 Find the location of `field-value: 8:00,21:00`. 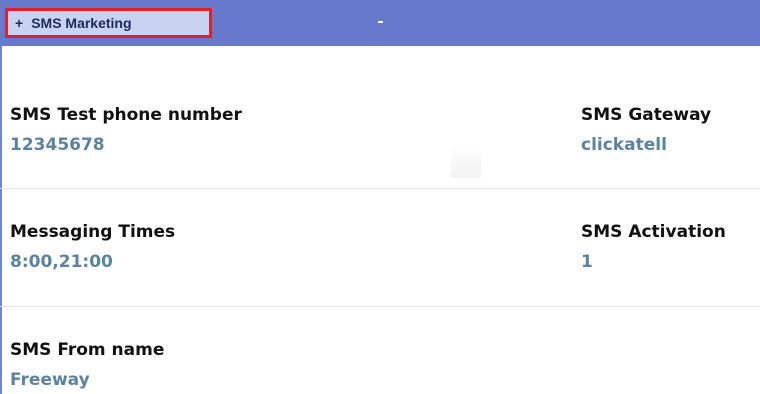

field-value: 8:00,21:00 is located at coordinates (61, 262).